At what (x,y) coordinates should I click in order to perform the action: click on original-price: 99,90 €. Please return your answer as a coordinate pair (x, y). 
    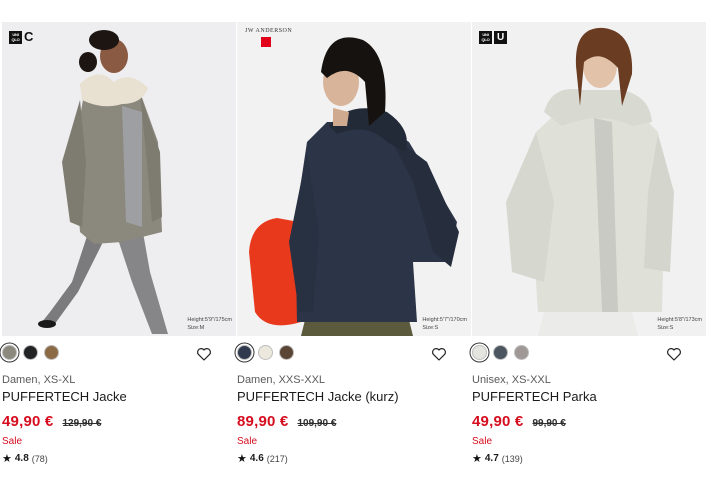
    Looking at the image, I should click on (549, 423).